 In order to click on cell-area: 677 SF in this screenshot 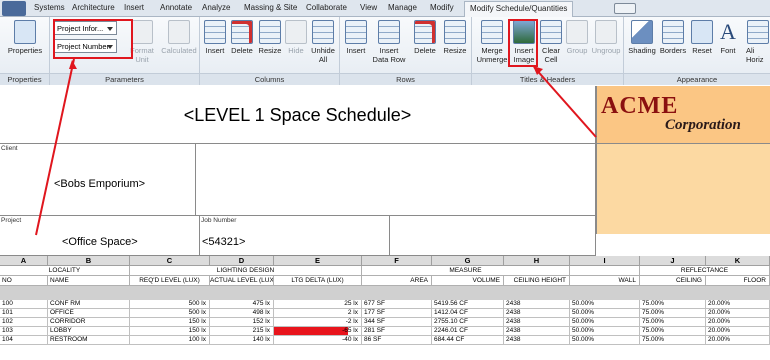, I will do `click(397, 304)`.